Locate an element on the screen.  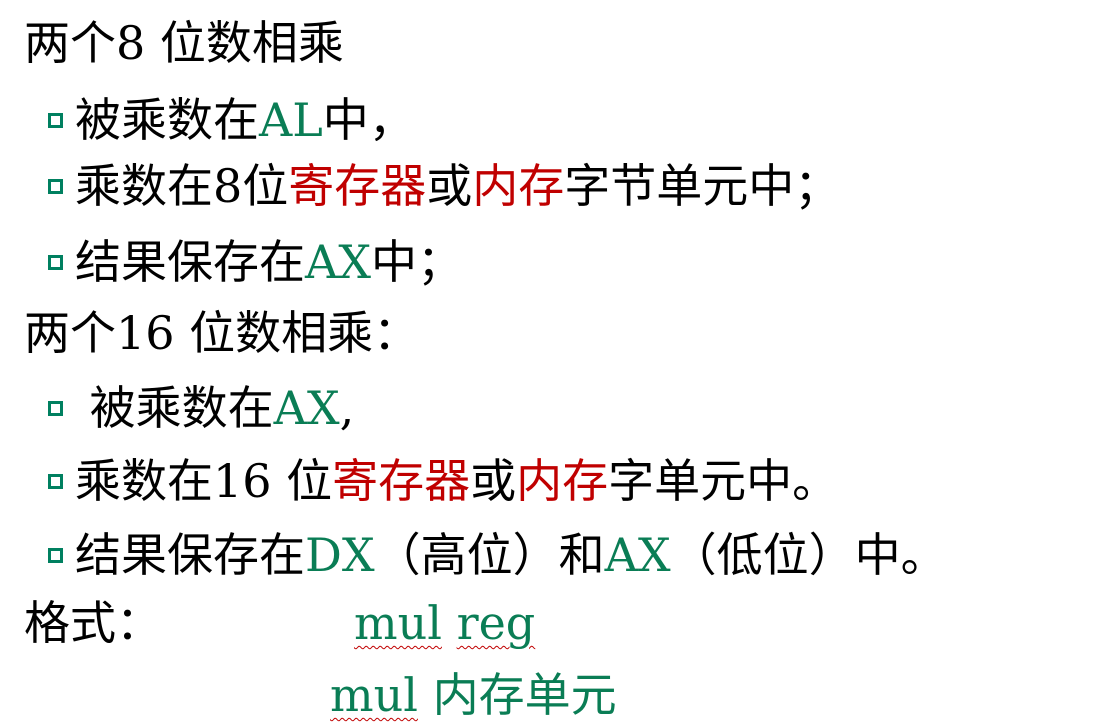
heading-16bit: 两个16 位数相乘： is located at coordinates (221, 333).